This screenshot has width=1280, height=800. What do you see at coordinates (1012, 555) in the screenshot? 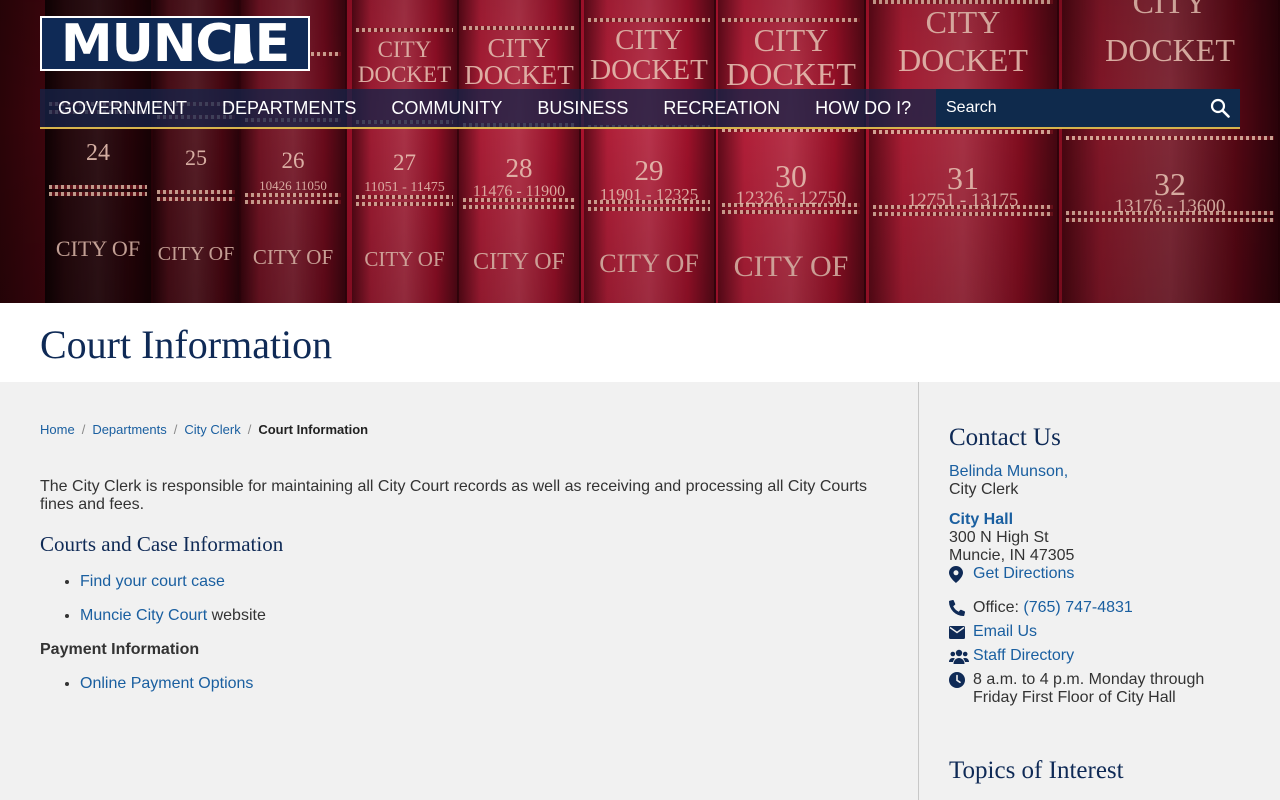
I see `address-line2: Muncie, IN 47305` at bounding box center [1012, 555].